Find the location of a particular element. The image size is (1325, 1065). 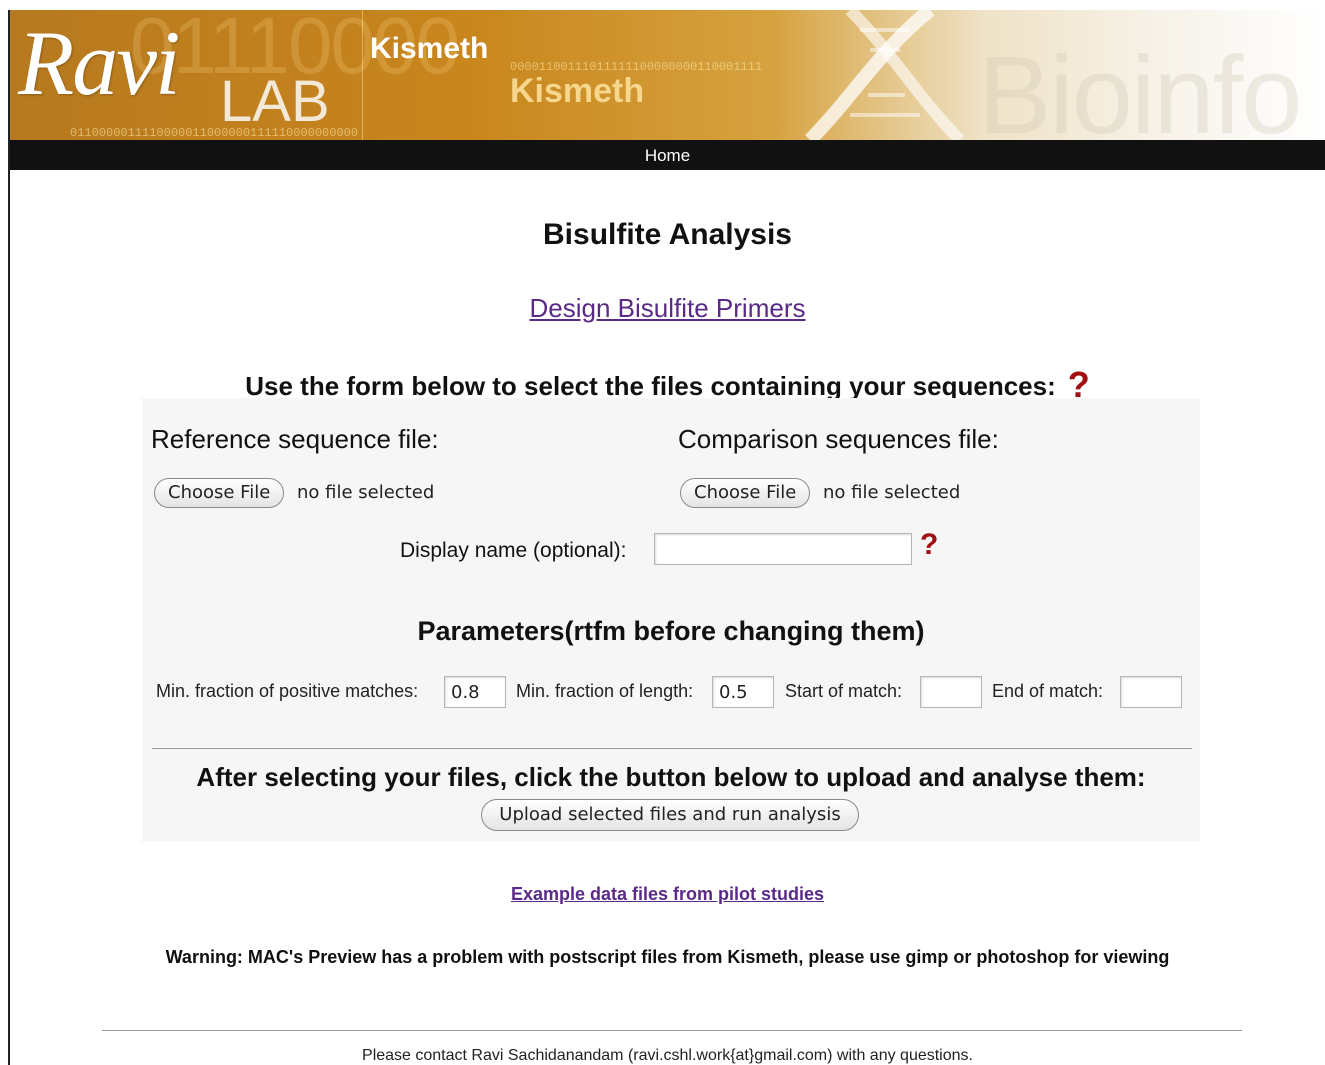

brand-logo-lab: LAB is located at coordinates (275, 101).